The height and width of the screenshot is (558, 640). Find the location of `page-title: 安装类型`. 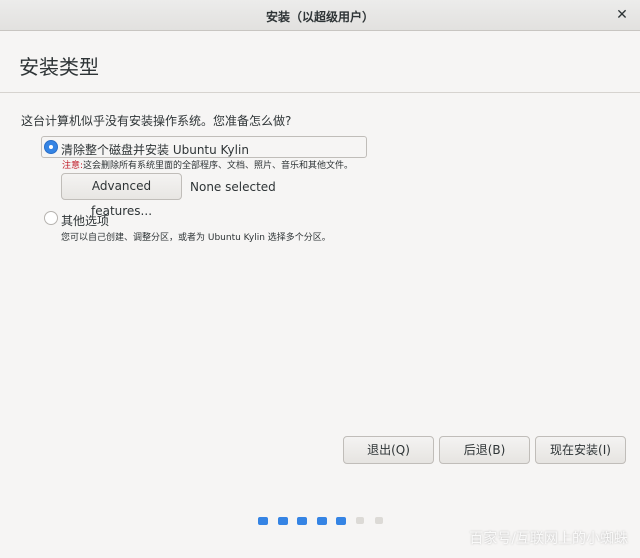

page-title: 安装类型 is located at coordinates (59, 67).